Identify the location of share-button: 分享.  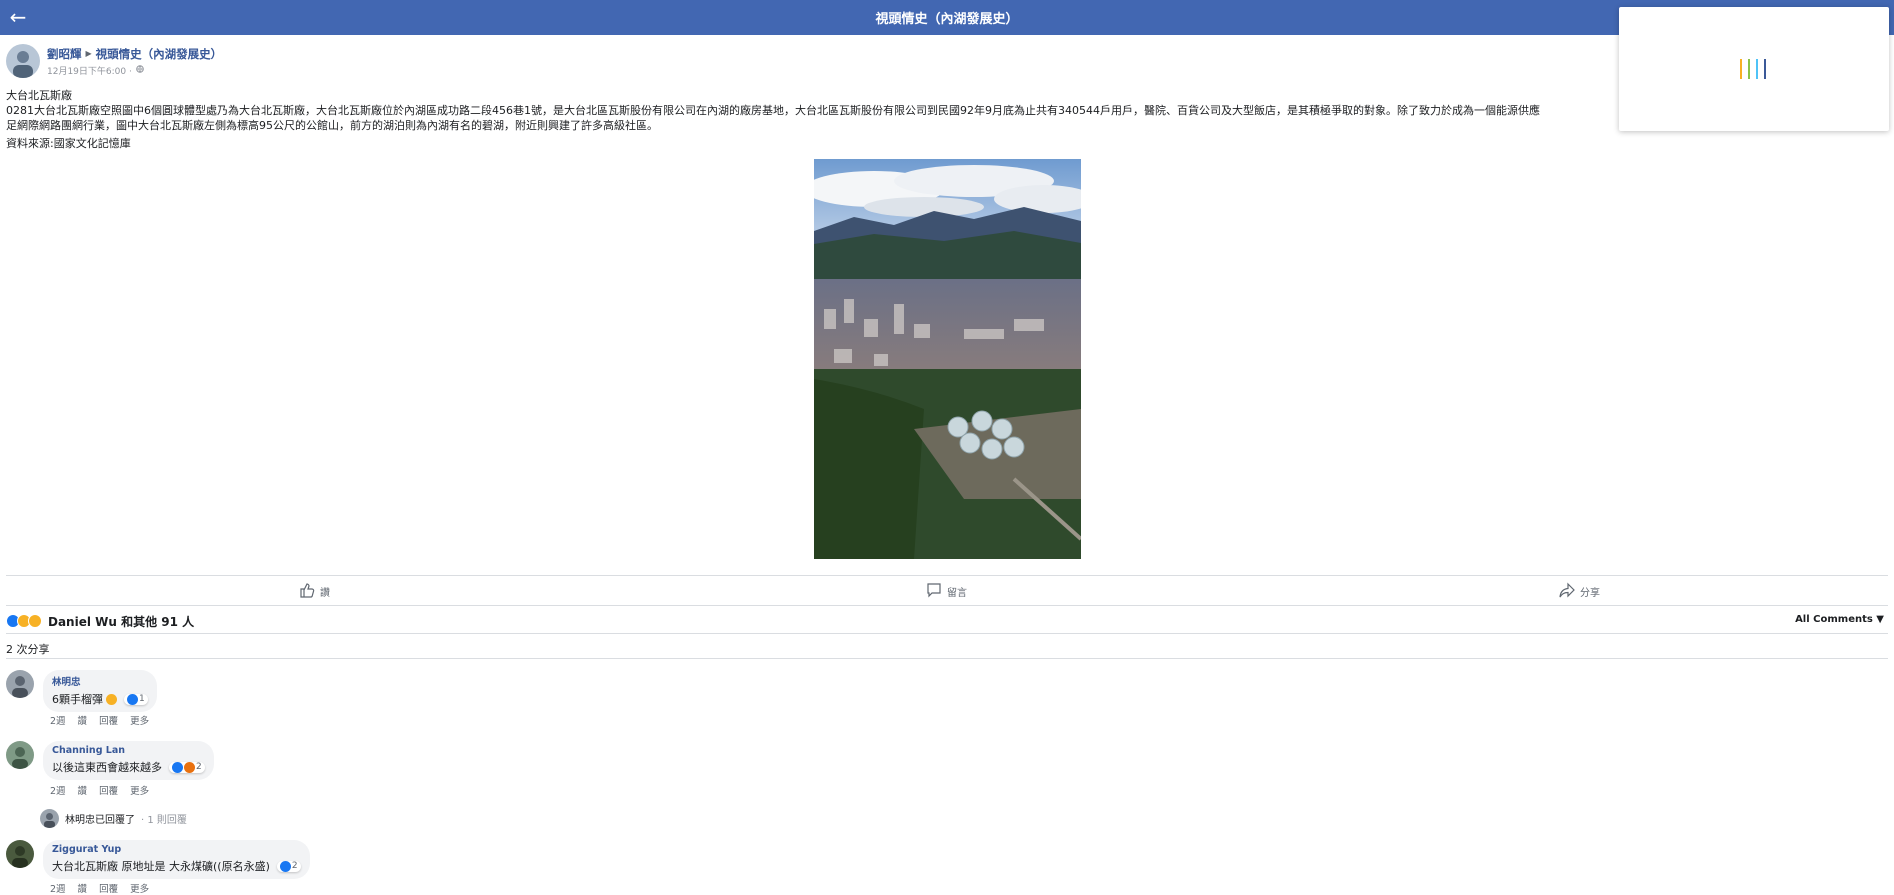
(1579, 591).